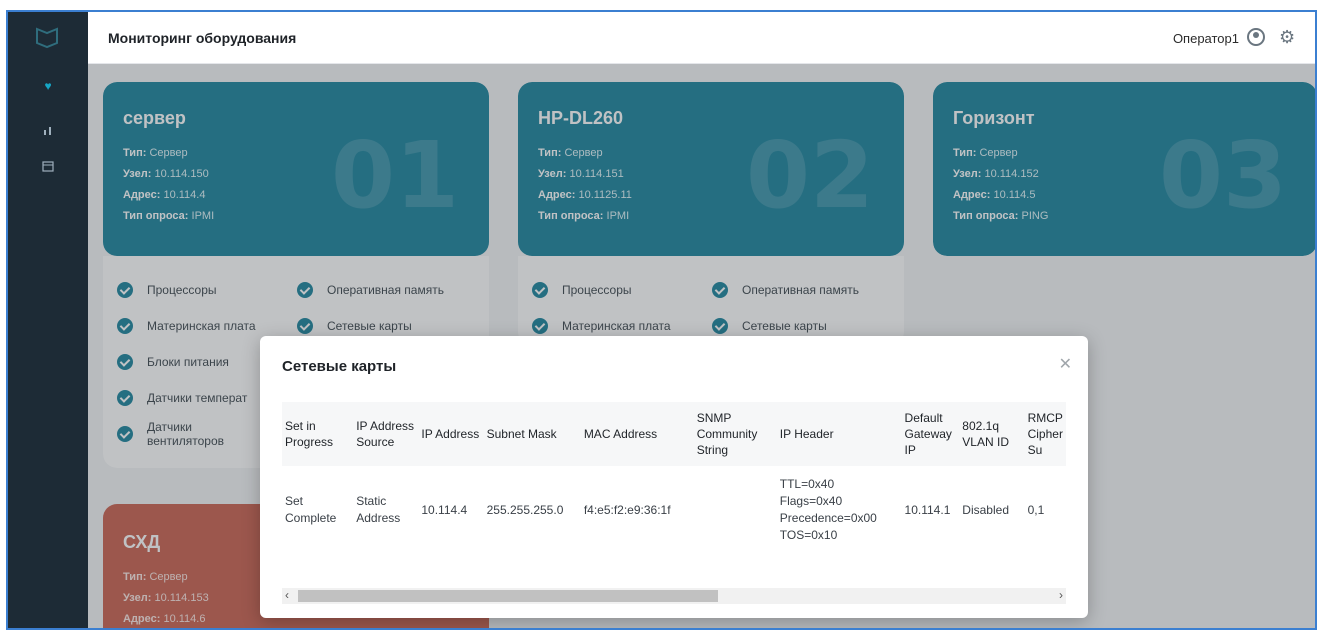  What do you see at coordinates (48, 320) in the screenshot?
I see `sidebar: ♥` at bounding box center [48, 320].